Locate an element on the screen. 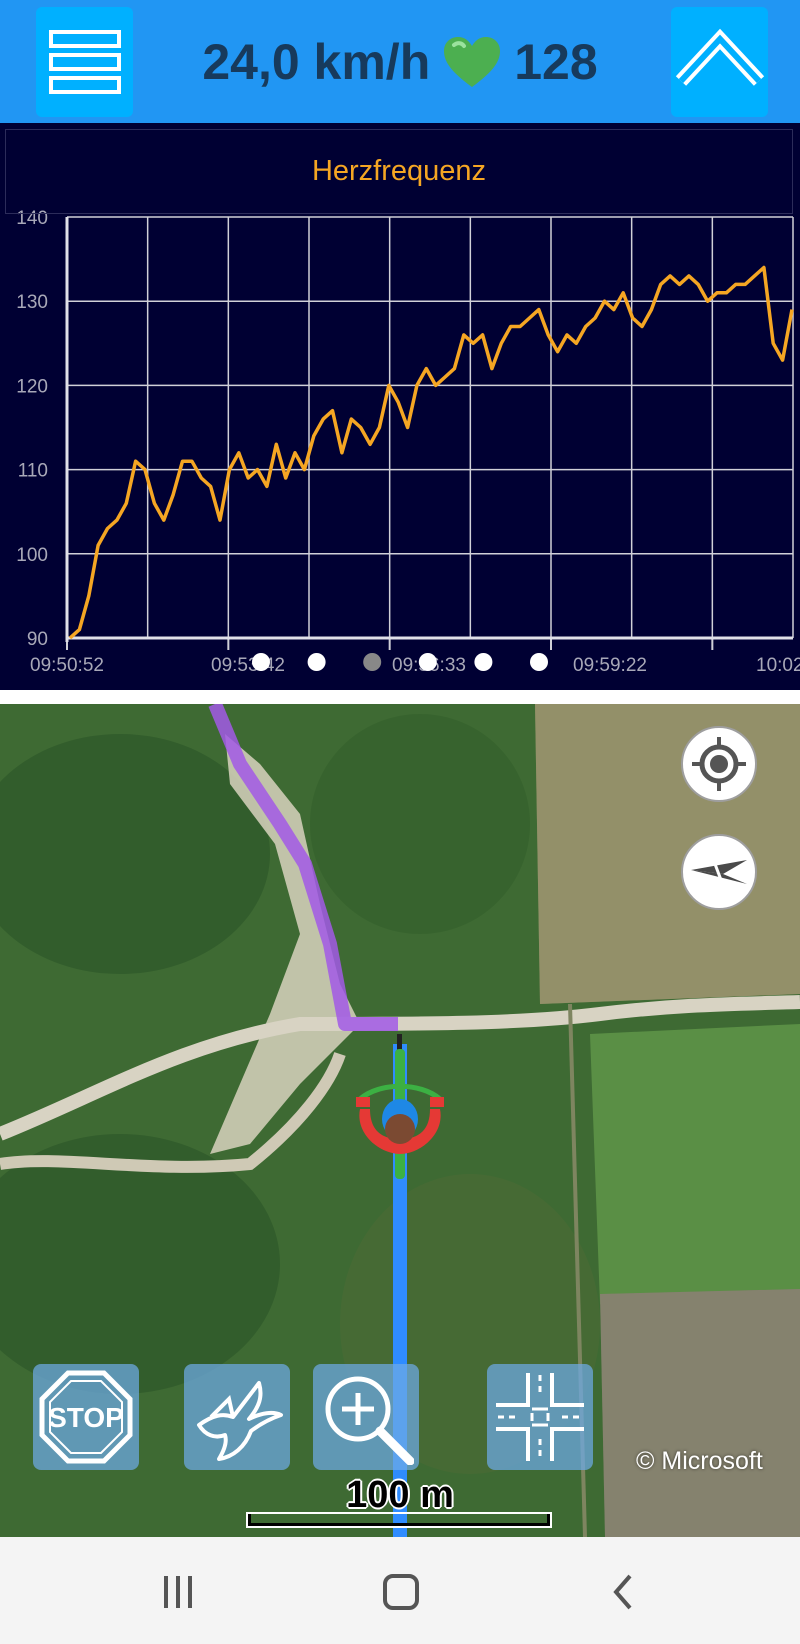  stop-sign-icon: STOP is located at coordinates (86, 1417).